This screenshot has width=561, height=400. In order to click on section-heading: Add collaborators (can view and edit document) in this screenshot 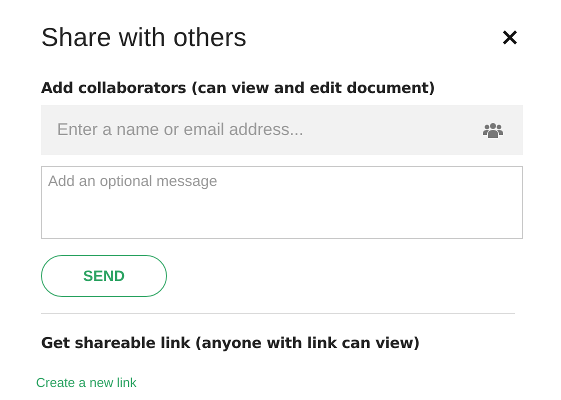, I will do `click(238, 88)`.